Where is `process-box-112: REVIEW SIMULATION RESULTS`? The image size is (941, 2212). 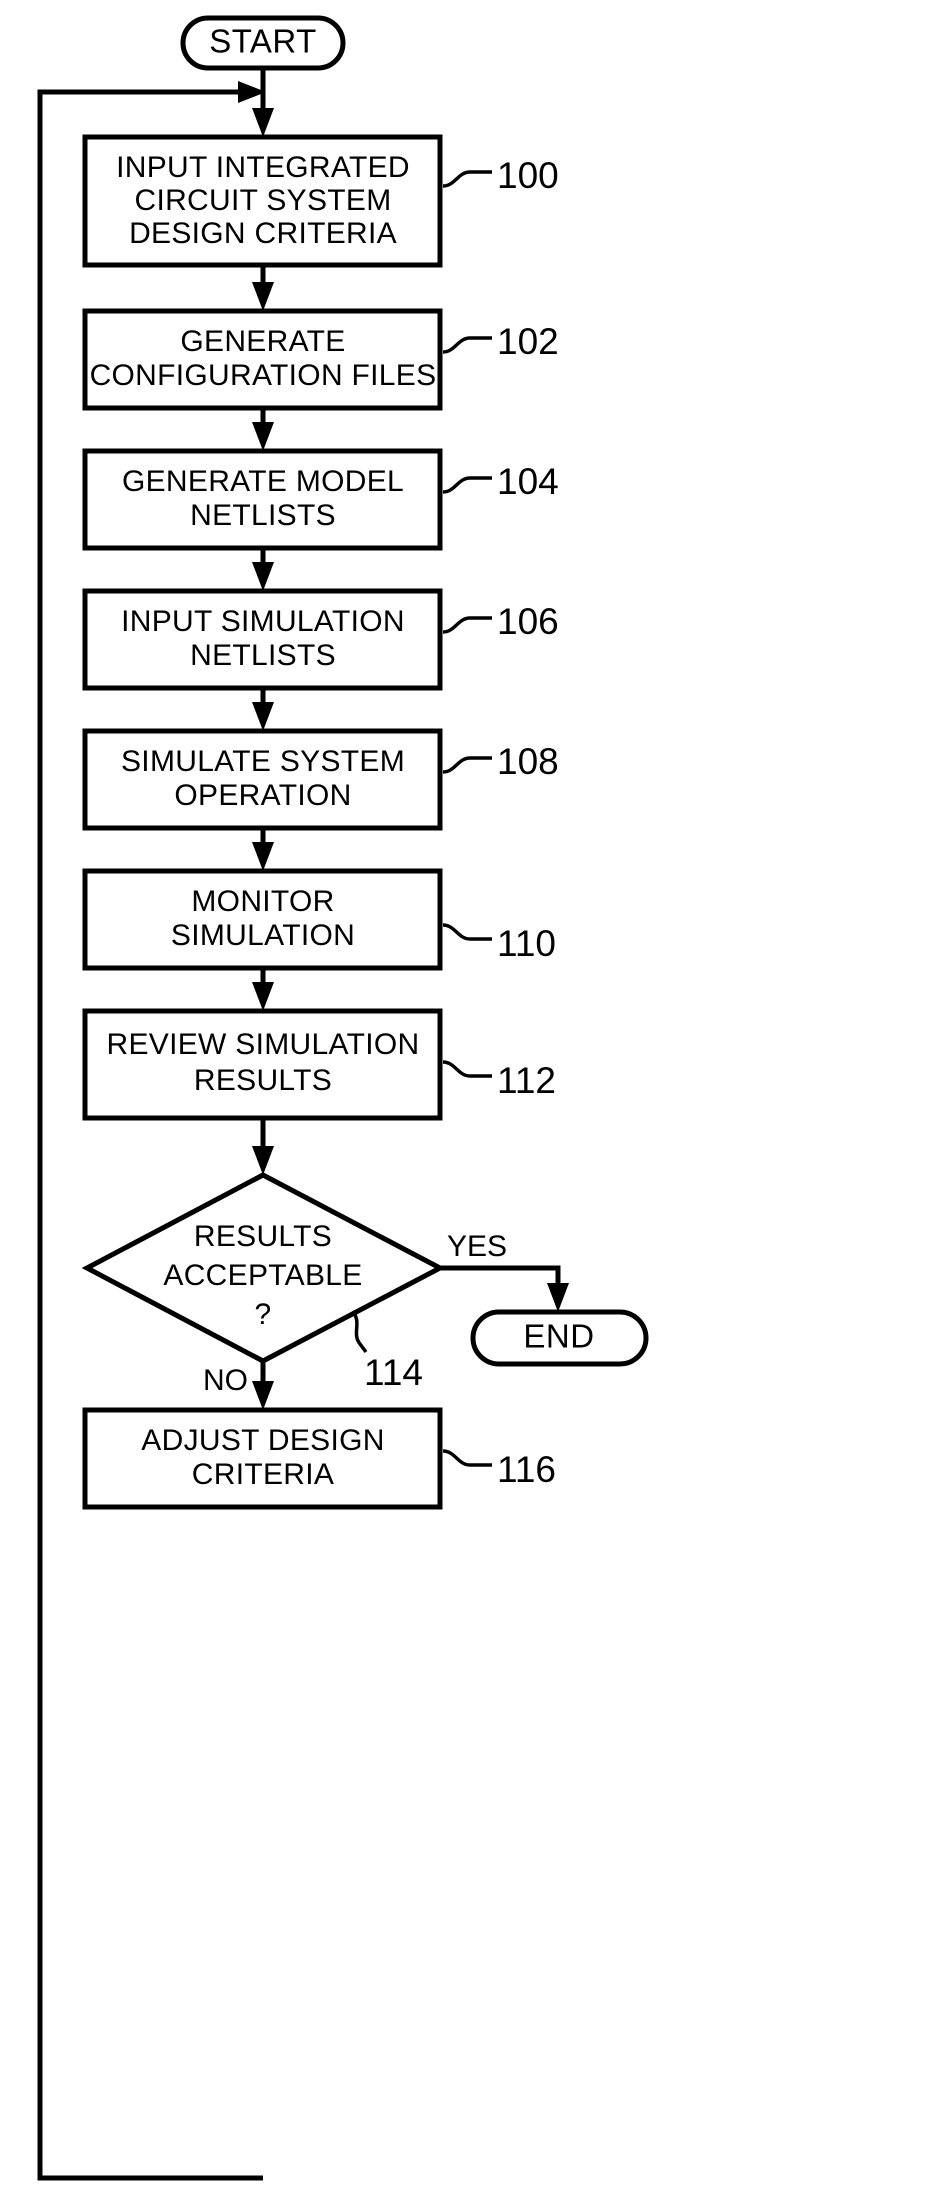 process-box-112: REVIEW SIMULATION RESULTS is located at coordinates (262, 1064).